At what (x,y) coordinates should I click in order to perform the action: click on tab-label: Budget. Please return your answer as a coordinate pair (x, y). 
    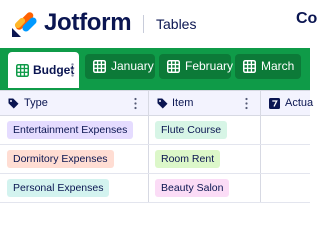
    Looking at the image, I should click on (54, 70).